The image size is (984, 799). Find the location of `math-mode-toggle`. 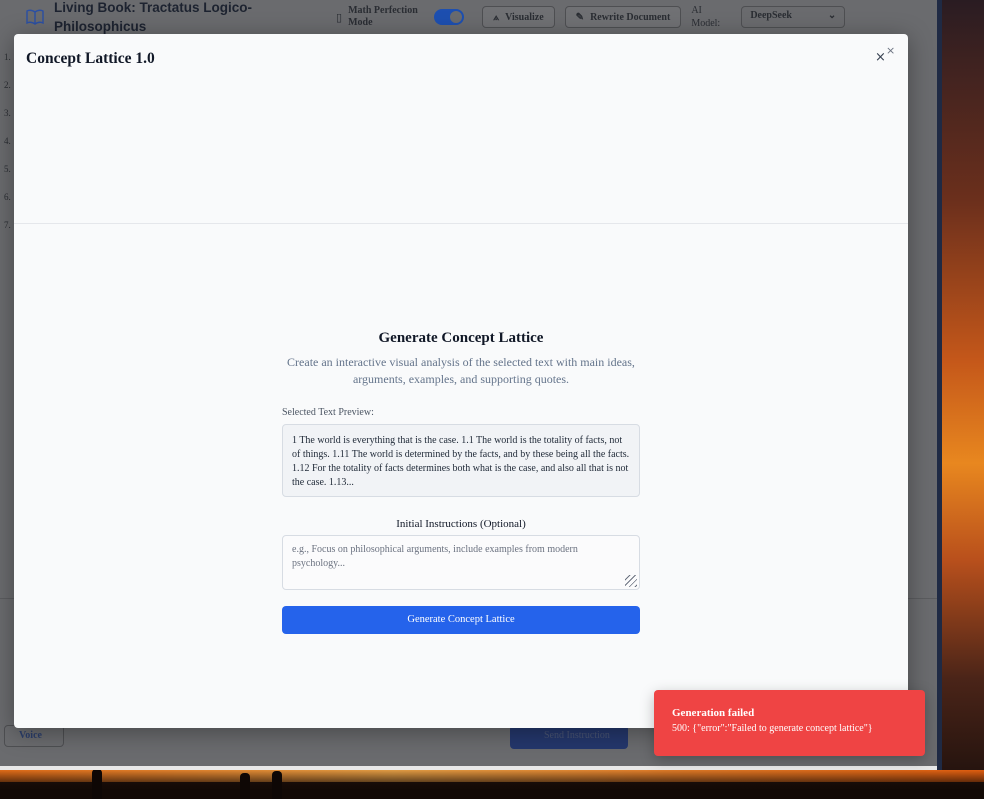

math-mode-toggle is located at coordinates (449, 17).